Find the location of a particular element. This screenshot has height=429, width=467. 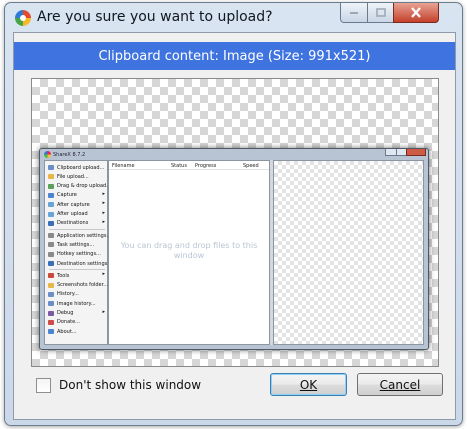

preview-menu-item-label: Destinations is located at coordinates (73, 223).